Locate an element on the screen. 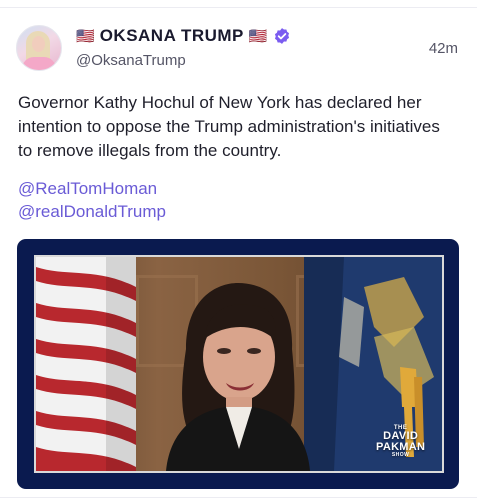  post-timestamp: 42m is located at coordinates (443, 48).